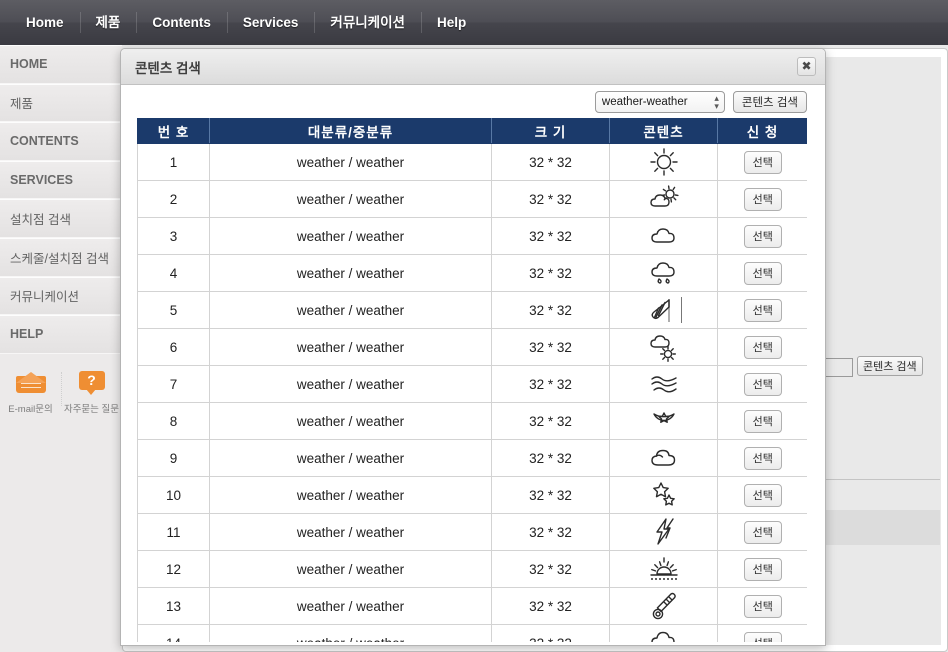 The image size is (948, 652). I want to click on sidebar-item-products: 제품, so click(61, 103).